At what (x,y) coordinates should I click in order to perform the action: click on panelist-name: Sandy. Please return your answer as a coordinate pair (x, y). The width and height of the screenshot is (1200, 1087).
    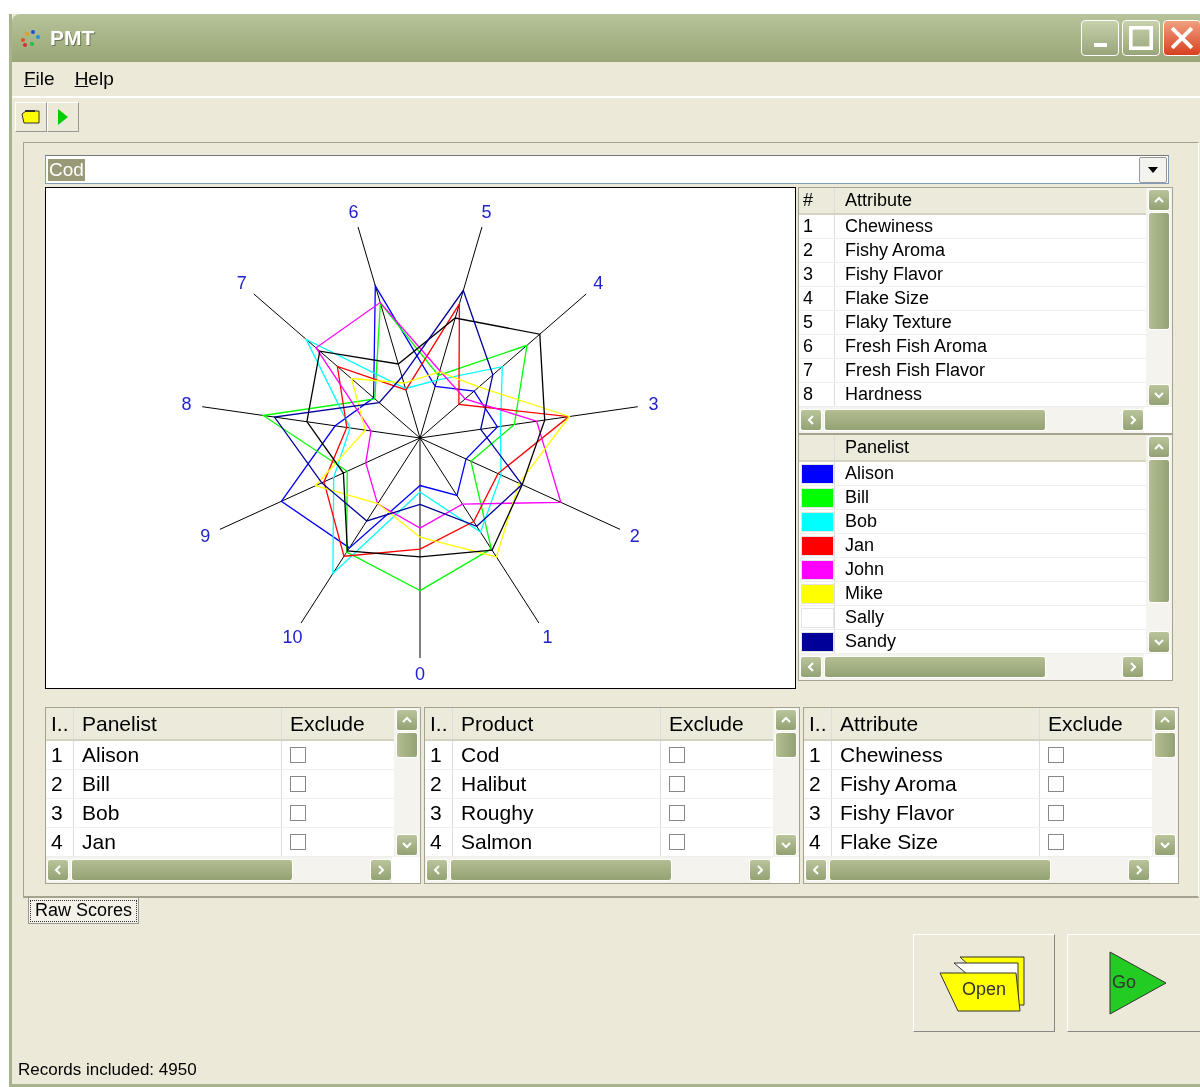
    Looking at the image, I should click on (866, 641).